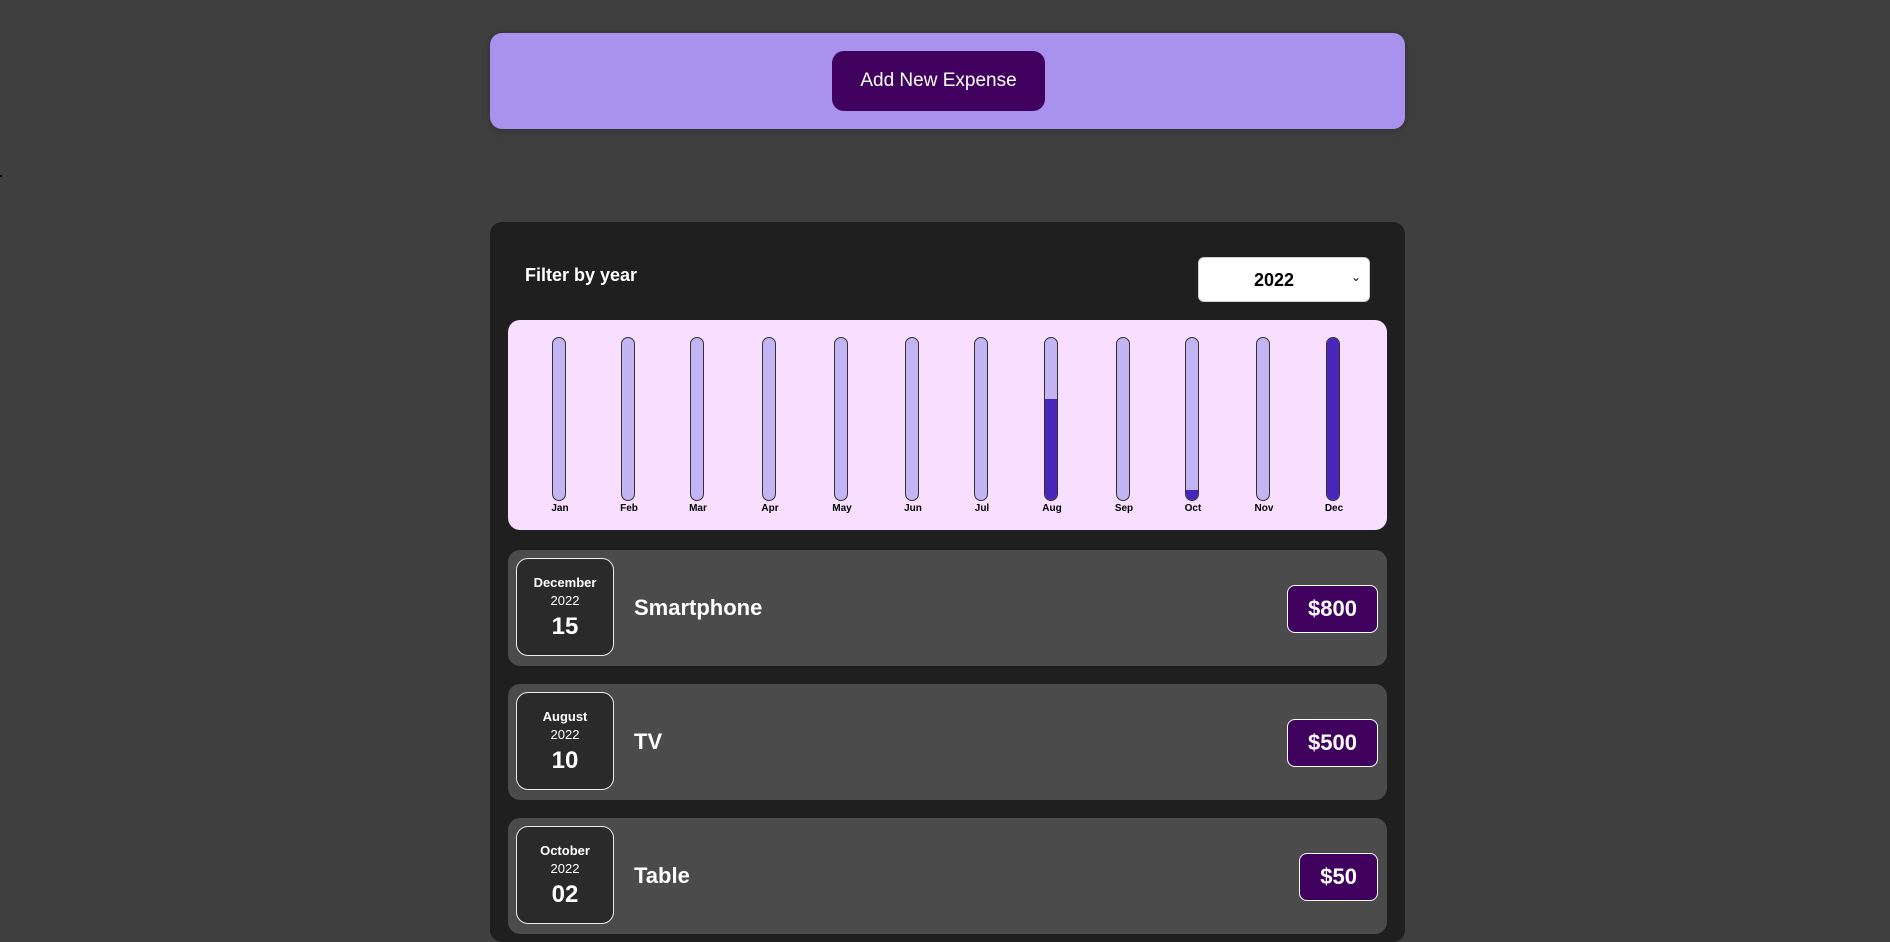 This screenshot has height=942, width=1890. Describe the element at coordinates (698, 508) in the screenshot. I see `chart-bar-label: Mar` at that location.